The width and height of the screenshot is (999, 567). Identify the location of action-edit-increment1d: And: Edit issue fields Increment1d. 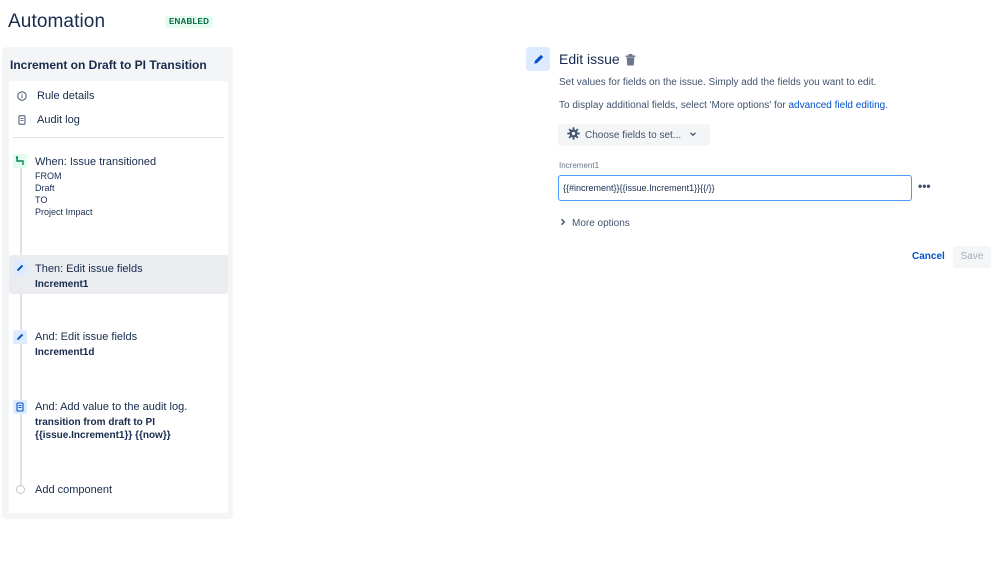
(118, 345).